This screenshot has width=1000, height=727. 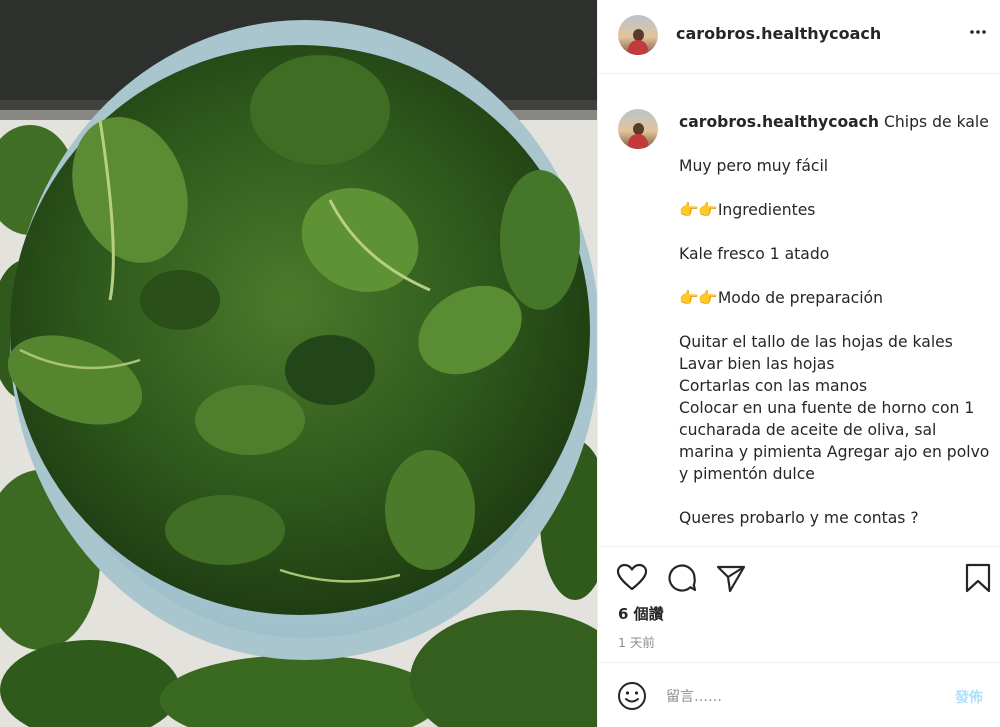 I want to click on caption-line: y pimentón dulce, so click(x=836, y=474).